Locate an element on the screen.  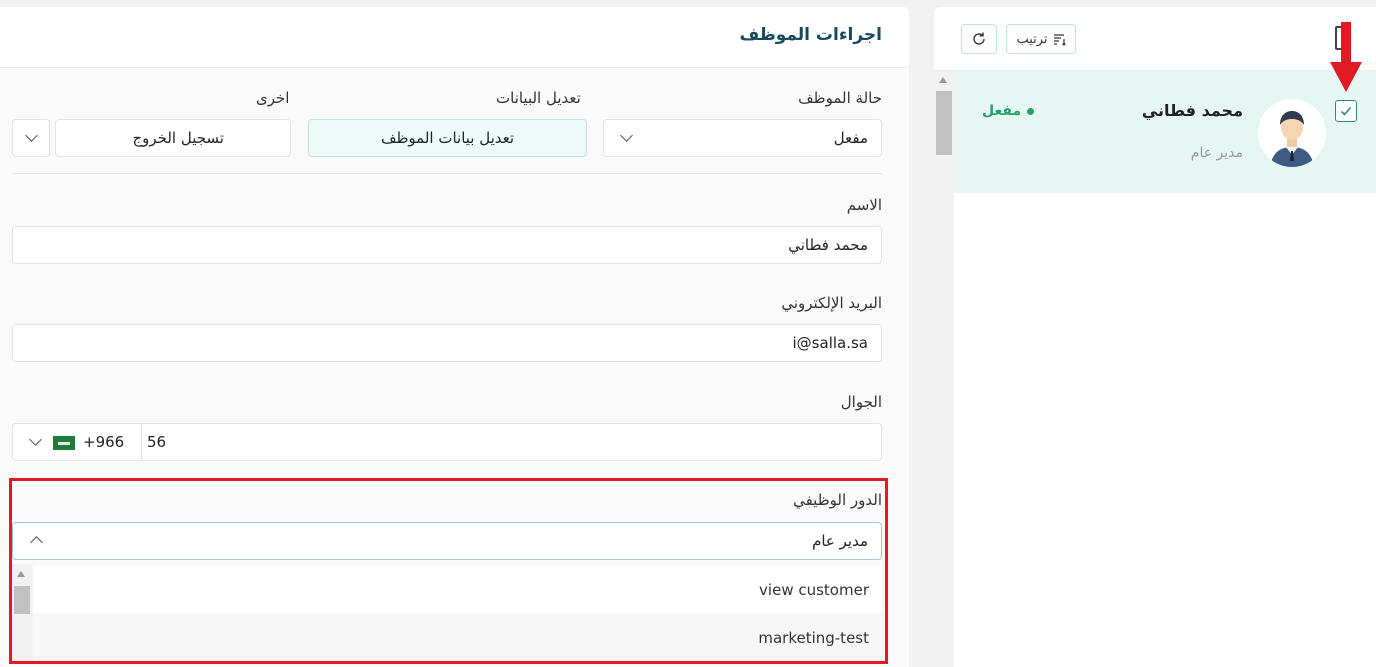
refresh-button is located at coordinates (979, 39).